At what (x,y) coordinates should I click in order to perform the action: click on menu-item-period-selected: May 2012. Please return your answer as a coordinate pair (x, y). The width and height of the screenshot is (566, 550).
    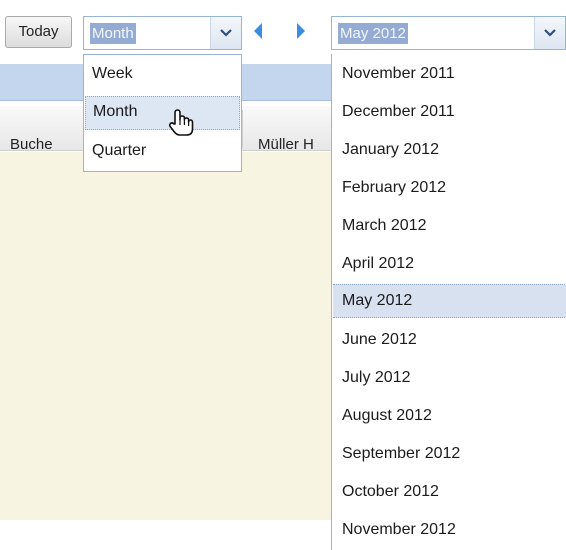
    Looking at the image, I should click on (449, 301).